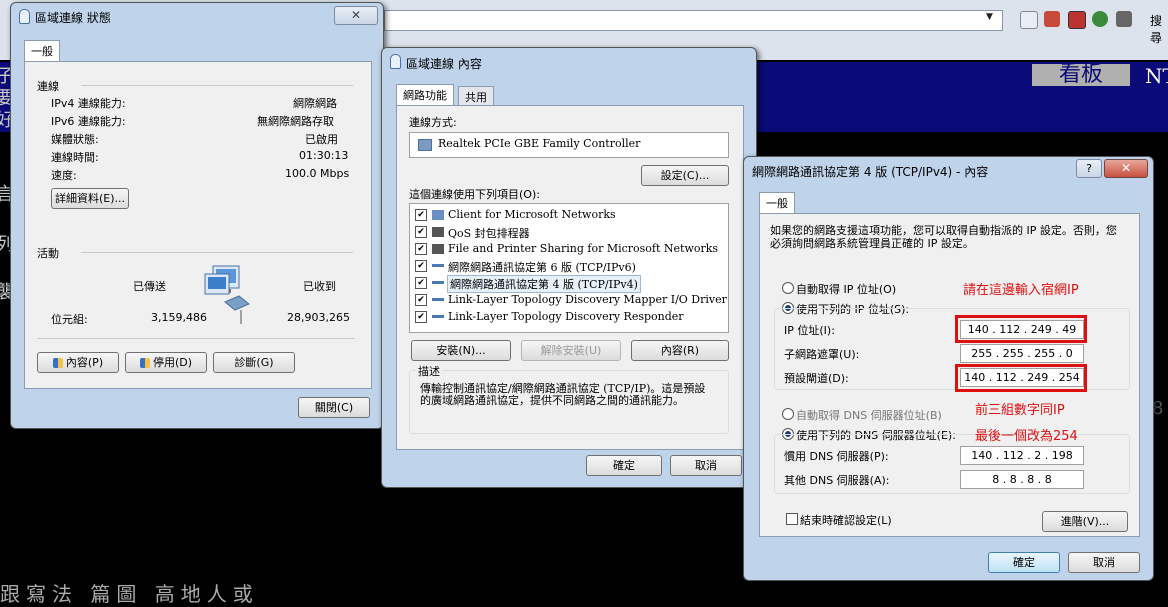 This screenshot has height=607, width=1168. What do you see at coordinates (474, 194) in the screenshot?
I see `items-label: 這個連線使用下列項目(O):` at bounding box center [474, 194].